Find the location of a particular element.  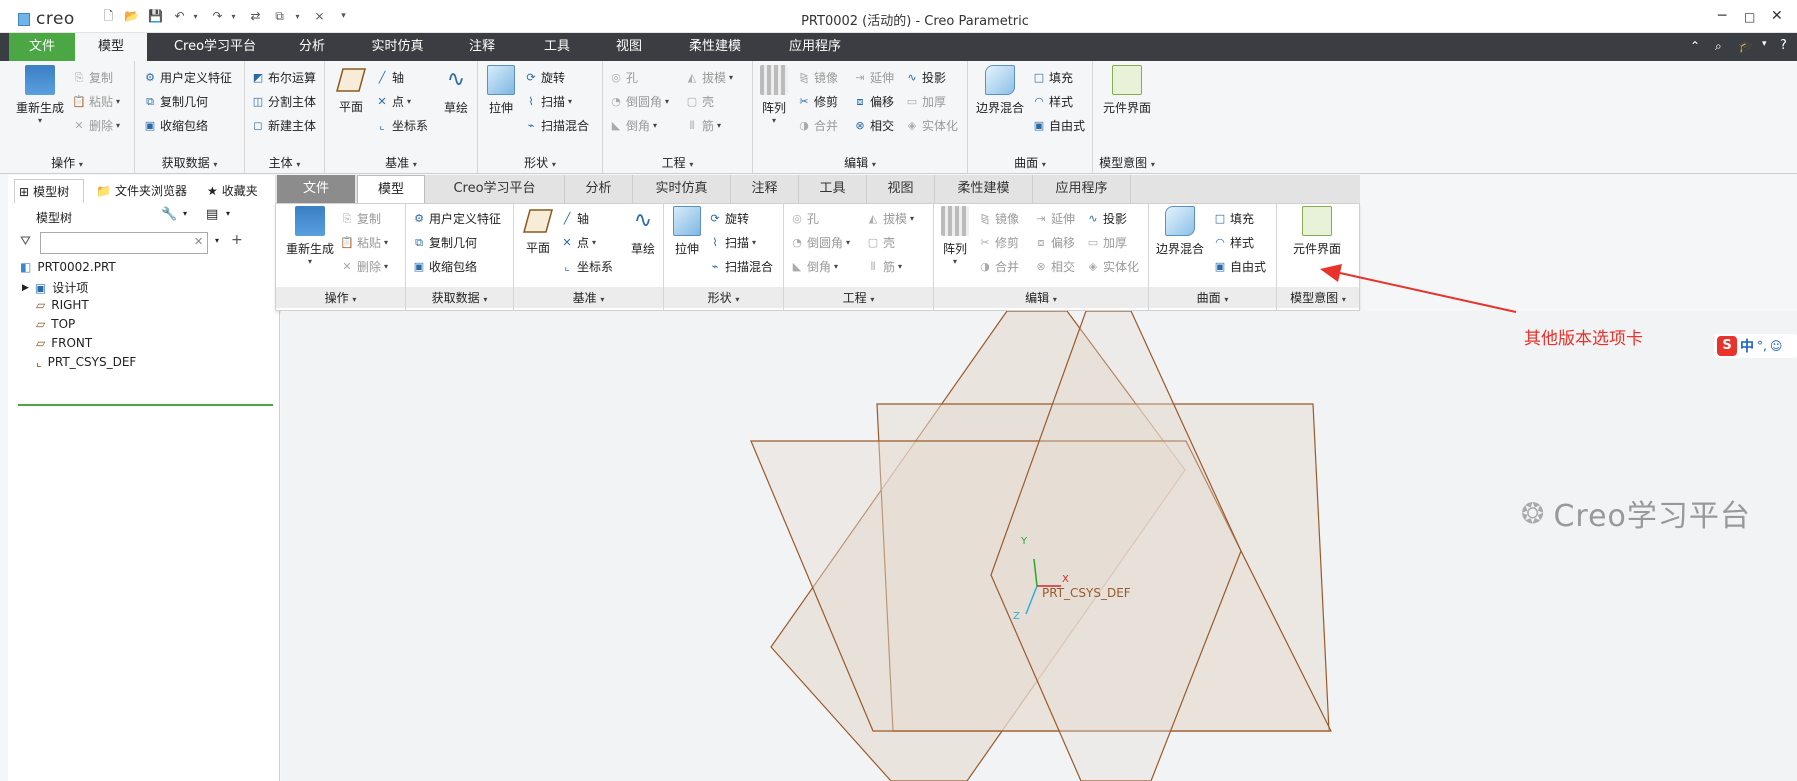

freestyle-button: ▣ 自由式 is located at coordinates (1058, 125).